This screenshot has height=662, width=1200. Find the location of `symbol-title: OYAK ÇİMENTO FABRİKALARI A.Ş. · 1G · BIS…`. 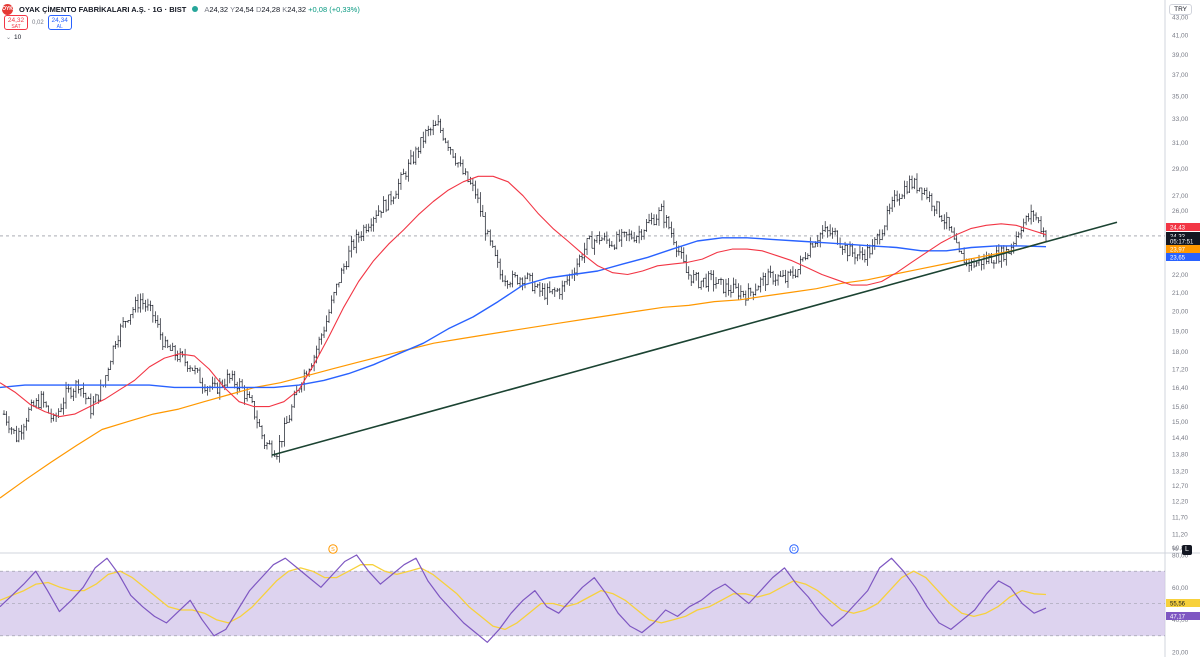

symbol-title: OYAK ÇİMENTO FABRİKALARI A.Ş. · 1G · BIS… is located at coordinates (102, 9).